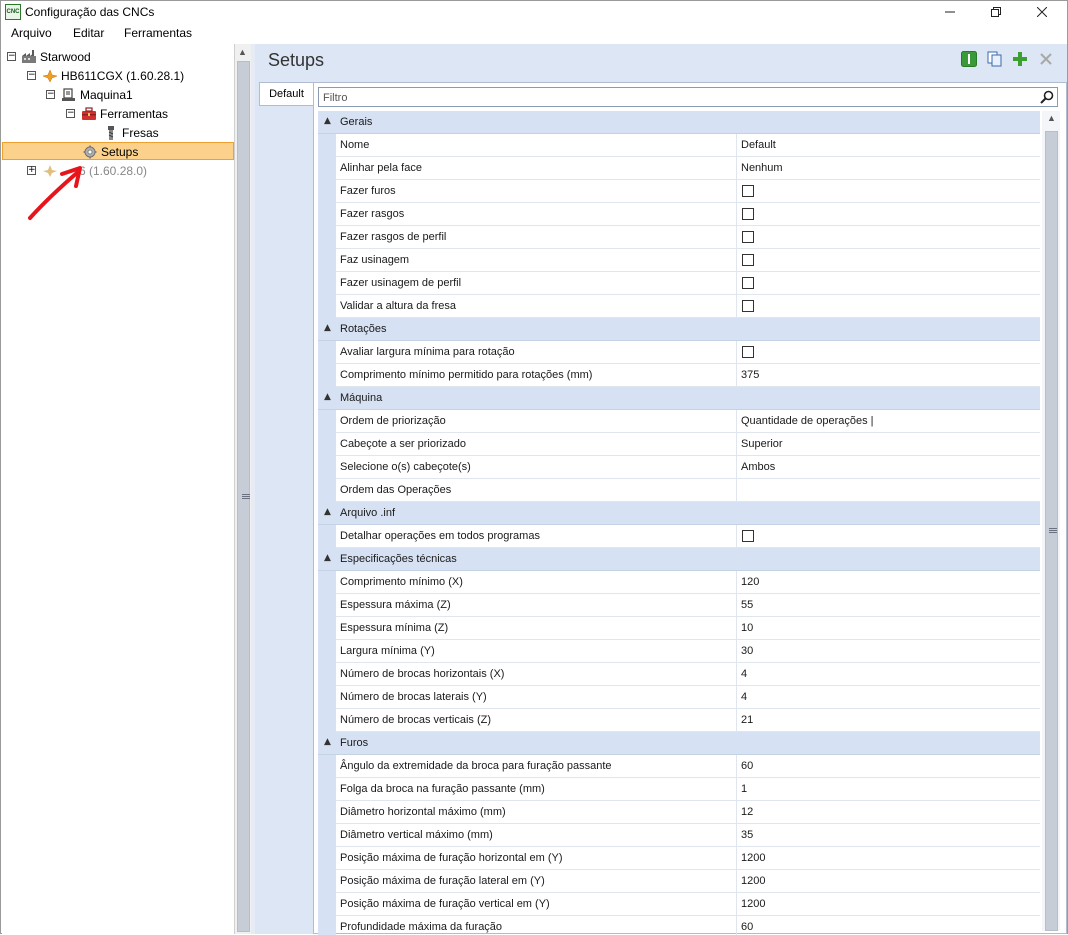  What do you see at coordinates (750, 375) in the screenshot?
I see `property-value: 375` at bounding box center [750, 375].